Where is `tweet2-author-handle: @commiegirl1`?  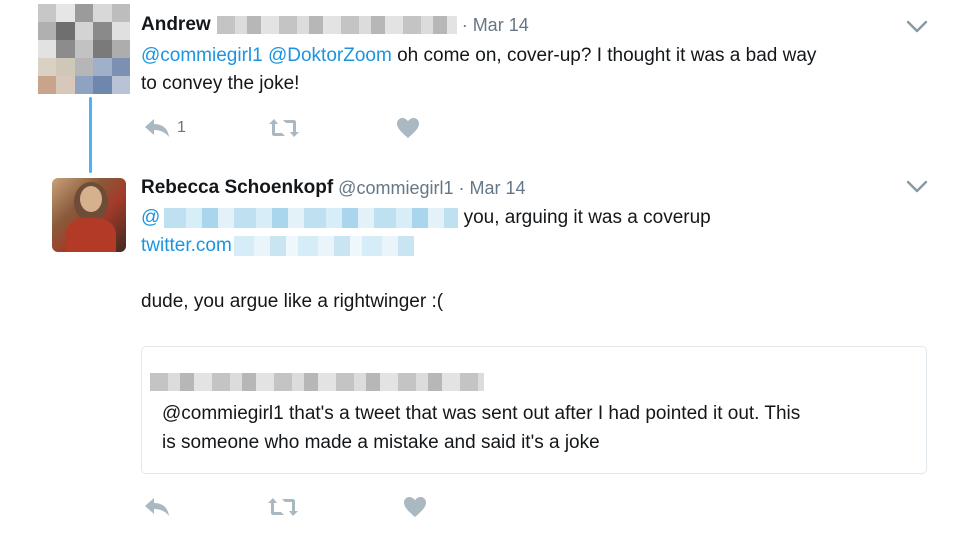
tweet2-author-handle: @commiegirl1 is located at coordinates (395, 188).